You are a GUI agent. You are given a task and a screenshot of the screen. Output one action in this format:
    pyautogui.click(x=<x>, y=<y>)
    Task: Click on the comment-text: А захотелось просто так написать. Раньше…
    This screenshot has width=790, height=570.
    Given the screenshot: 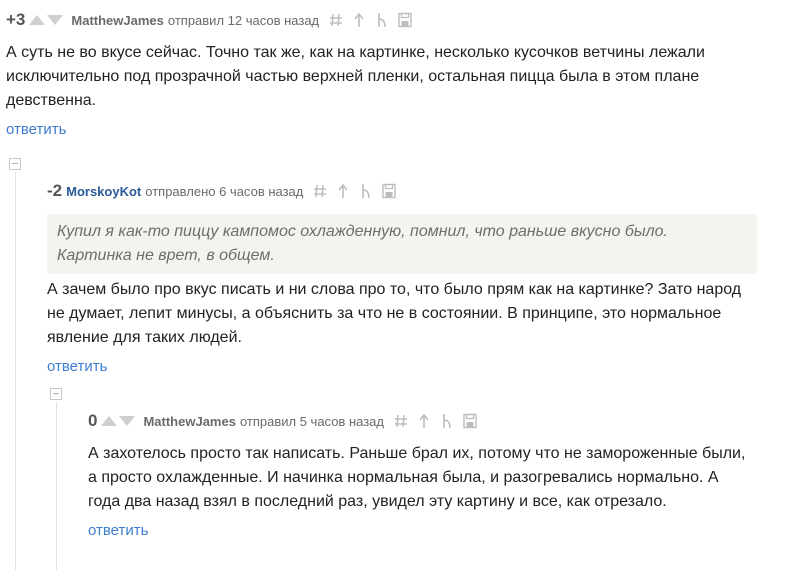 What is the action you would take?
    pyautogui.click(x=417, y=477)
    